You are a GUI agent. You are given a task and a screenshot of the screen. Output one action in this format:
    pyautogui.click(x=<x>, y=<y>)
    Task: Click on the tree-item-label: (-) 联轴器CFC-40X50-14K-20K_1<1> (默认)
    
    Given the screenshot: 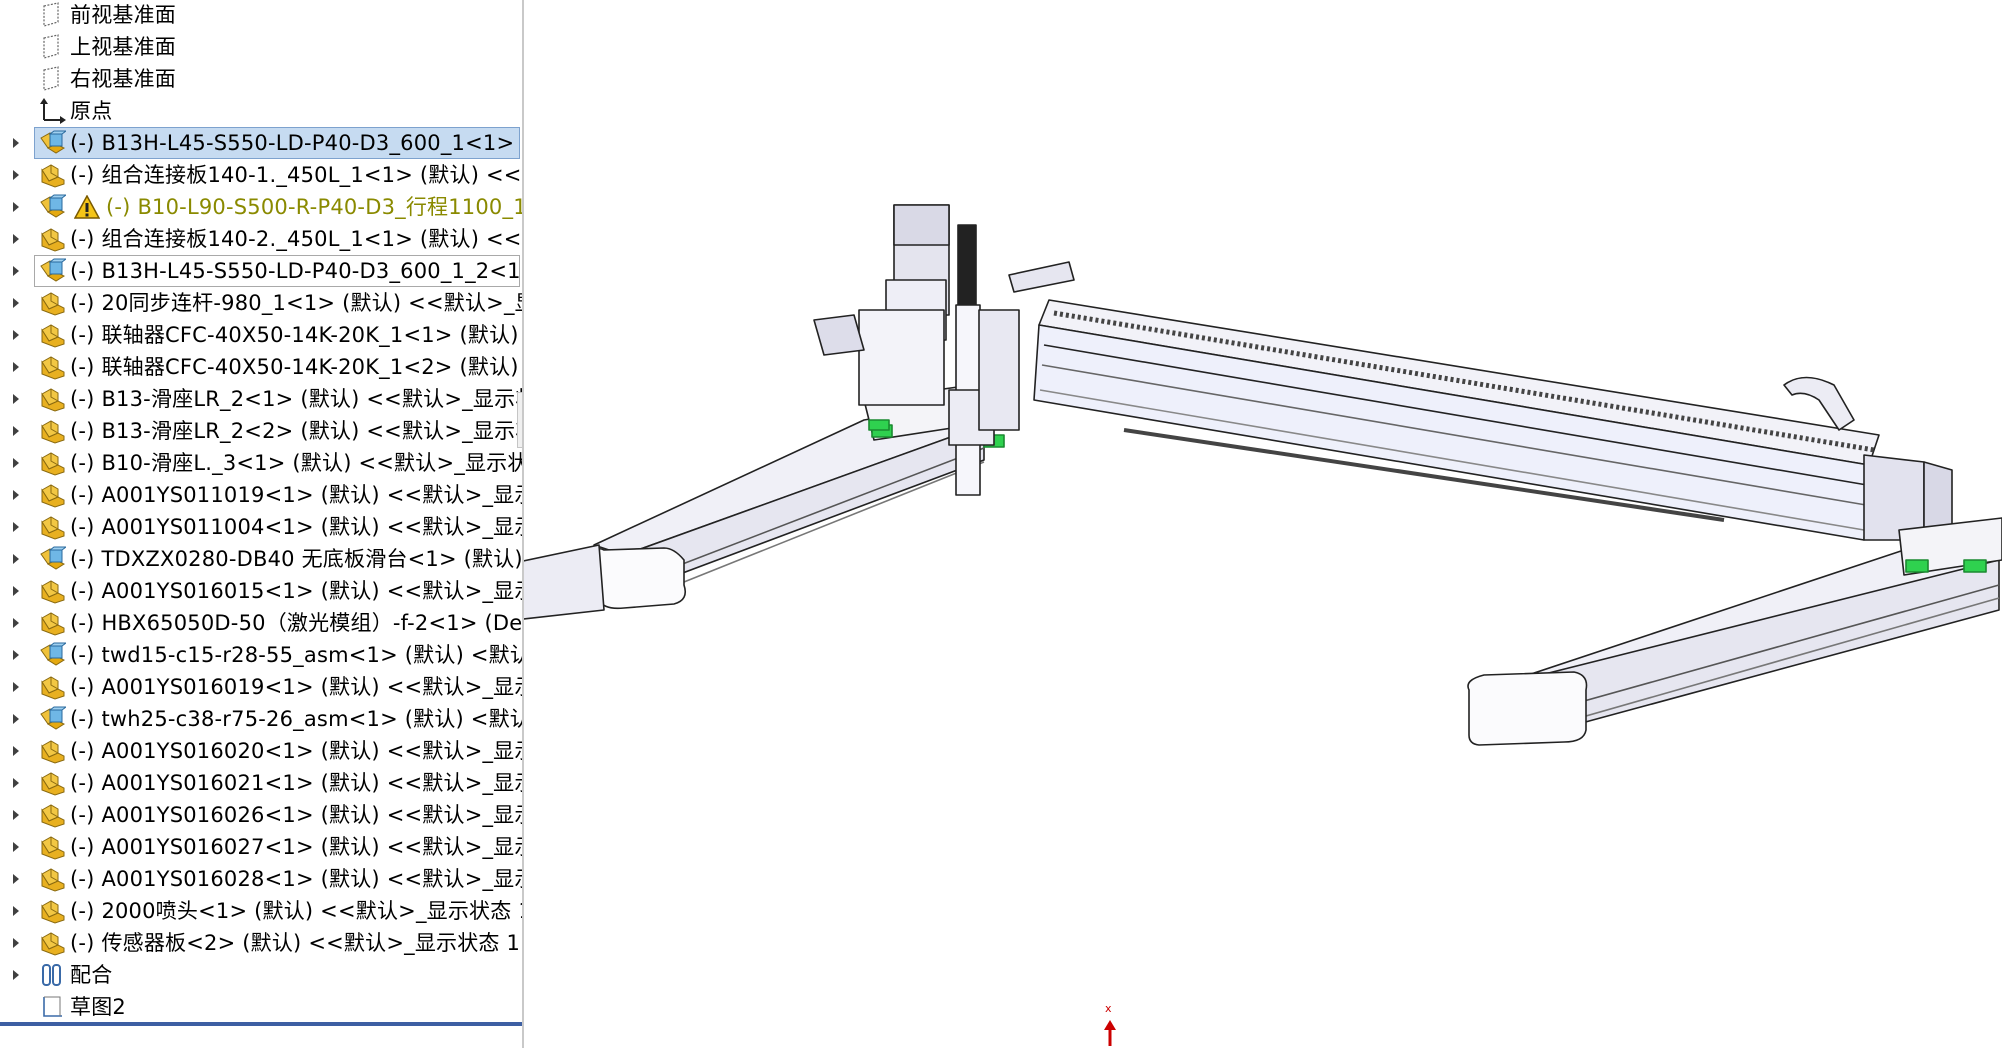 What is the action you would take?
    pyautogui.click(x=294, y=335)
    